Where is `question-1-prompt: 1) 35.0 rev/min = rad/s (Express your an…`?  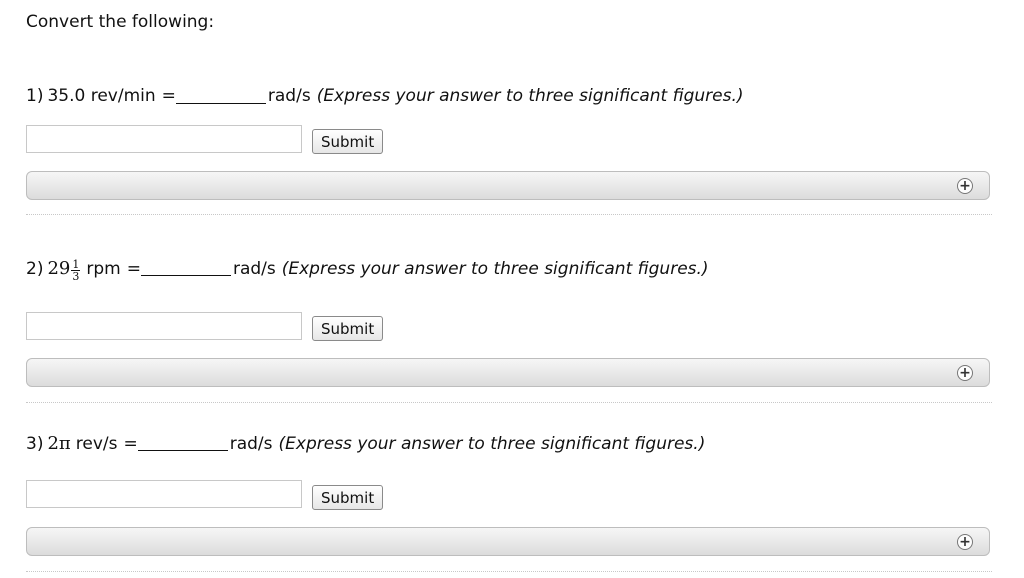
question-1-prompt: 1) 35.0 rev/min = rad/s (Express your an… is located at coordinates (384, 96).